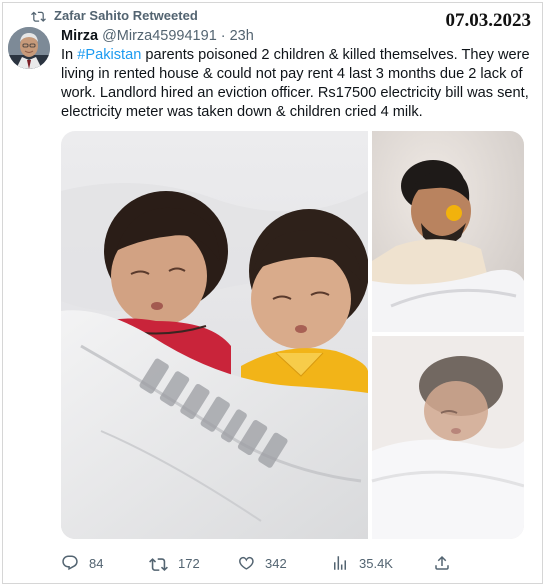 The image size is (547, 587). I want to click on retweet-action-icon, so click(158, 563).